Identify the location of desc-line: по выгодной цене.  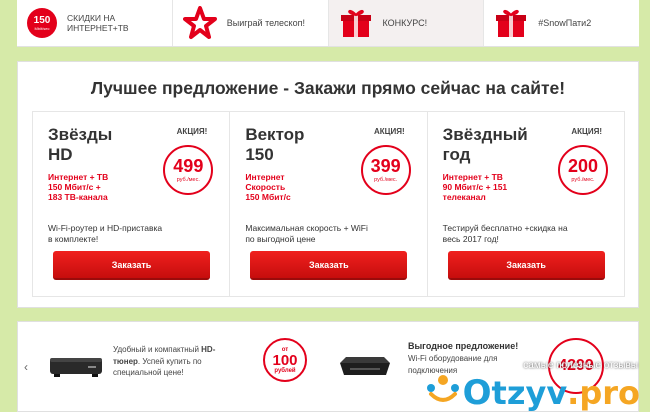
(280, 239).